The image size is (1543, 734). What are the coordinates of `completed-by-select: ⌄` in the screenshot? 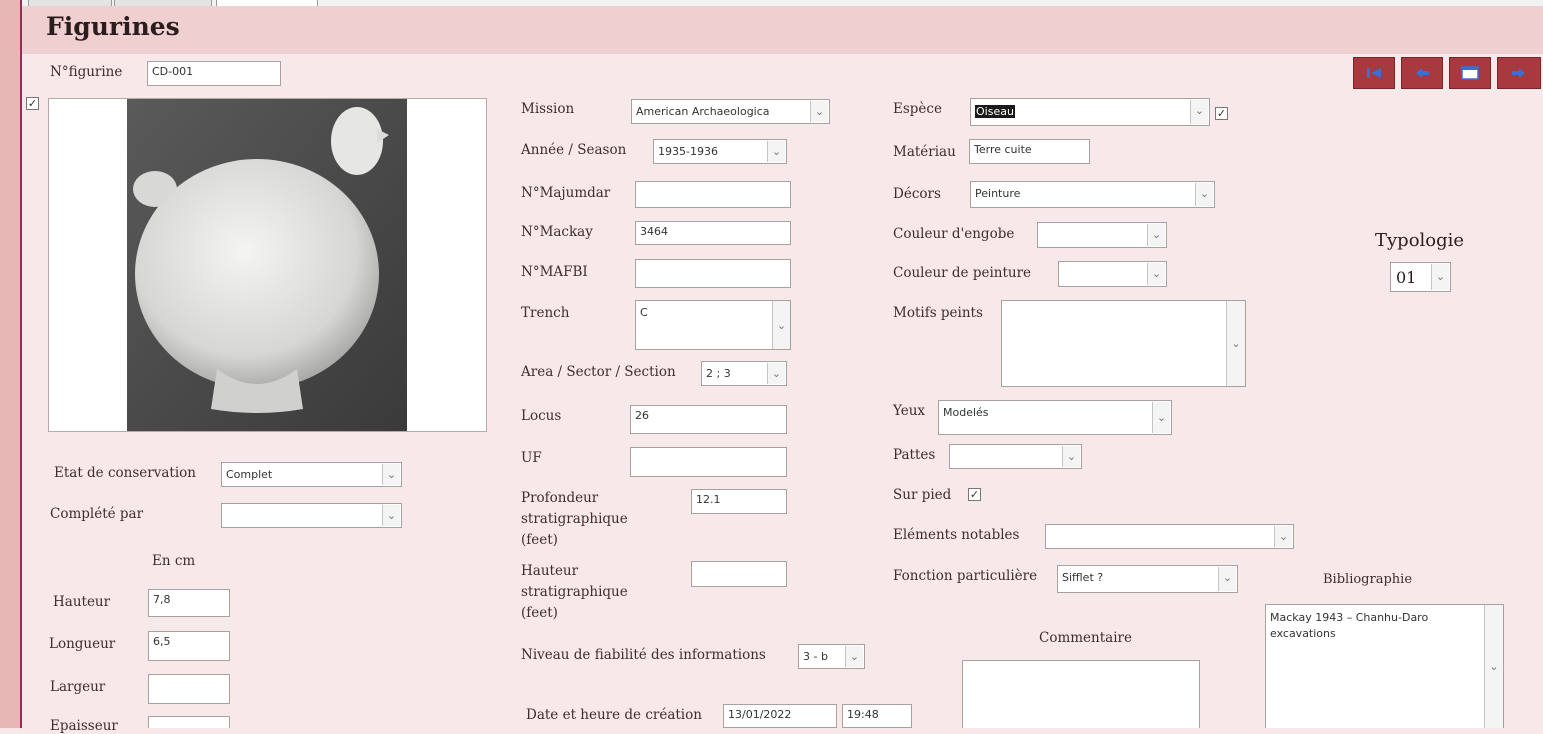 It's located at (311, 515).